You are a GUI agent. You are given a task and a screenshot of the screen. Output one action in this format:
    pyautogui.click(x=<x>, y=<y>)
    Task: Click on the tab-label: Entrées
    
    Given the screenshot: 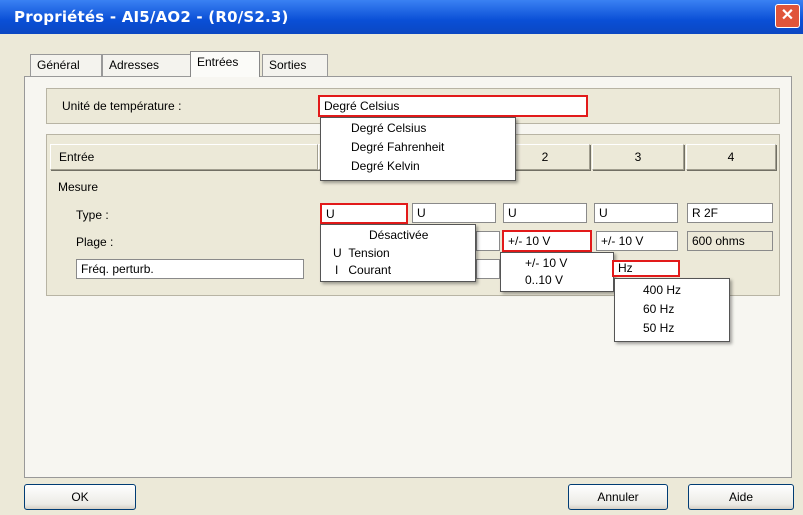 What is the action you would take?
    pyautogui.click(x=218, y=62)
    